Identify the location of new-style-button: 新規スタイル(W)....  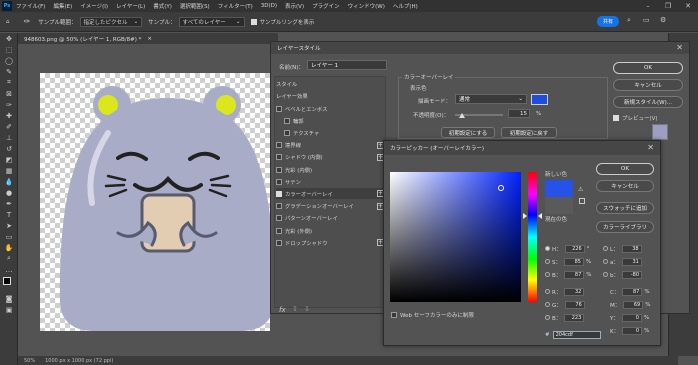
(648, 102).